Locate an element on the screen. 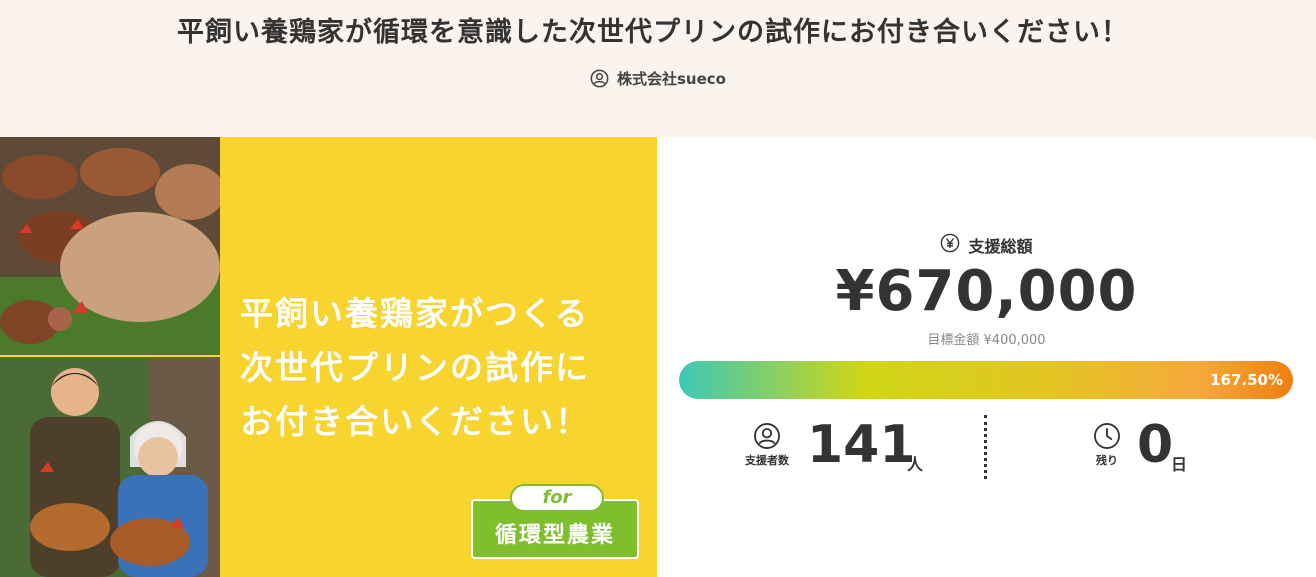 The height and width of the screenshot is (577, 1316). owner-name: 株式会社sueco is located at coordinates (671, 79).